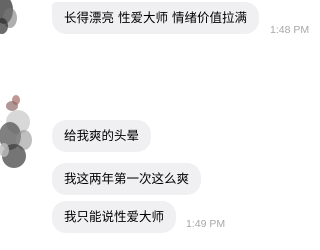 This screenshot has height=250, width=320. Describe the element at coordinates (114, 217) in the screenshot. I see `message-bubble: 我只能说性爱大师` at that location.